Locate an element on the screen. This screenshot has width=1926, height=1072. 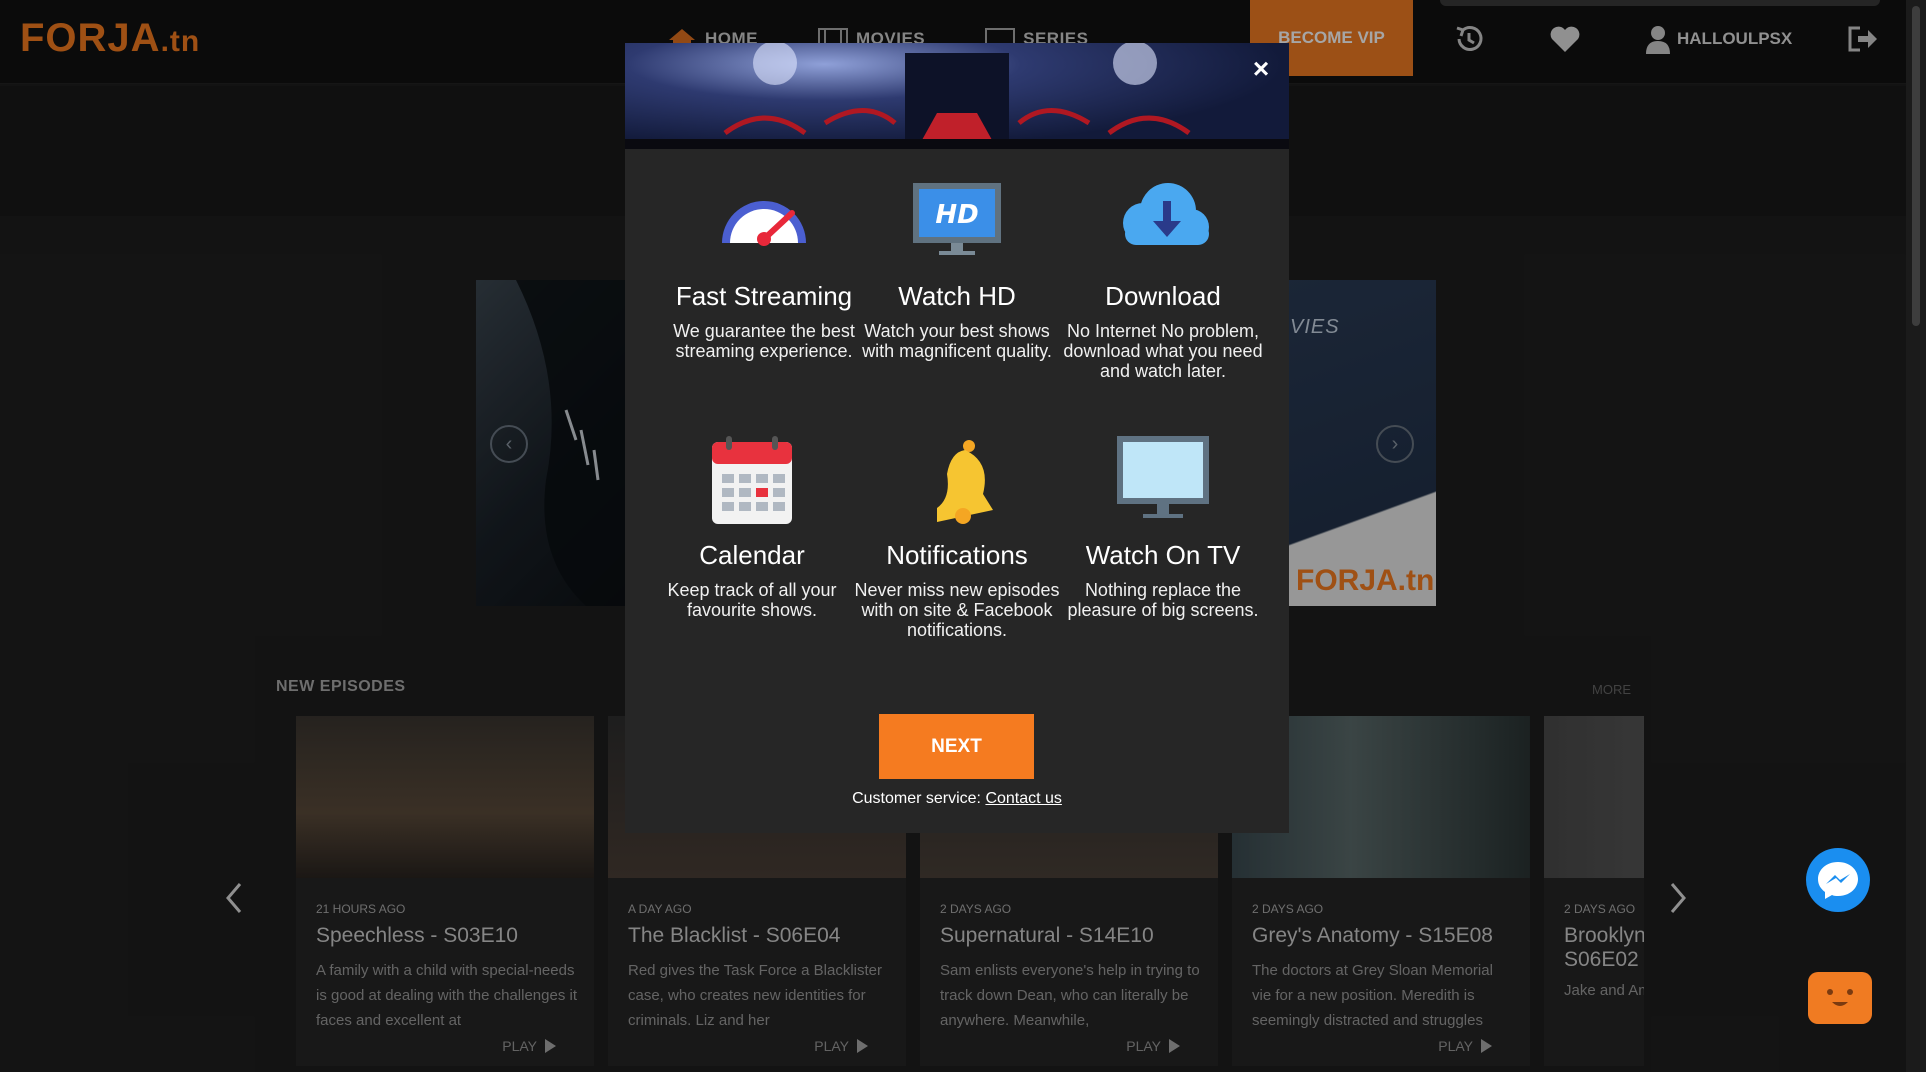
next-button: NEXT is located at coordinates (956, 746).